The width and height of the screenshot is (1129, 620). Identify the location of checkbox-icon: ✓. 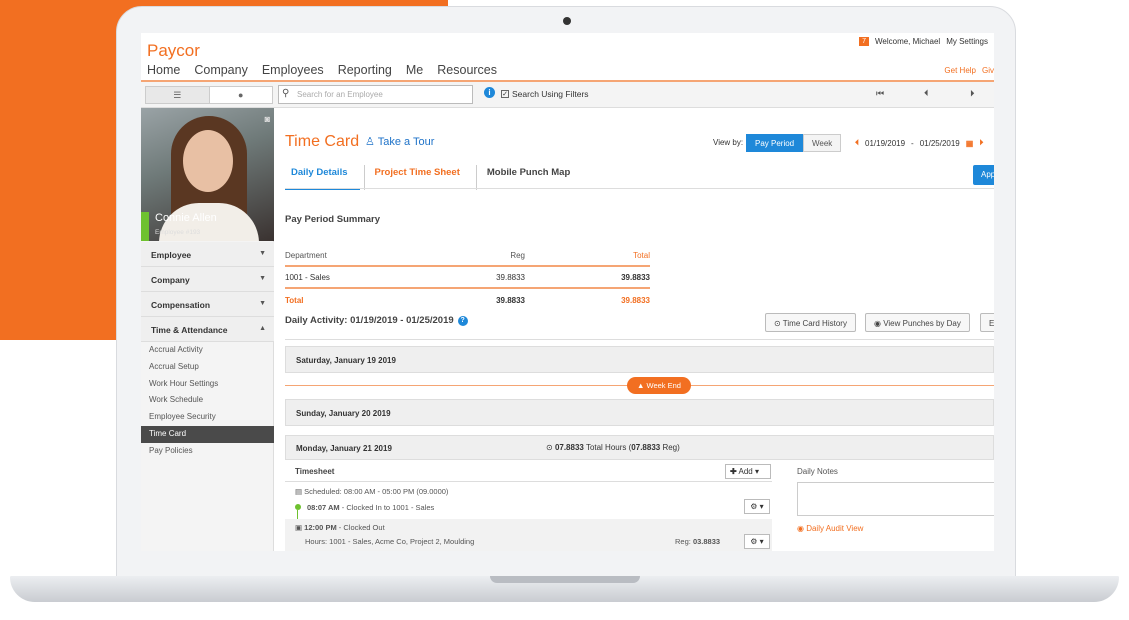
(505, 94).